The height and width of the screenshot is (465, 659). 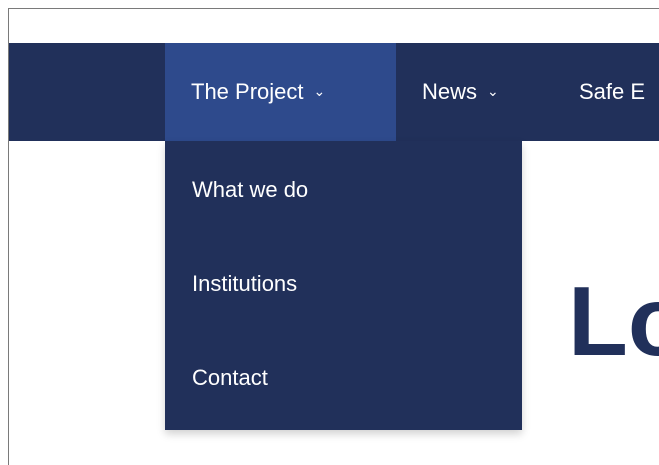 I want to click on dropdown-item-institutions: Institutions, so click(x=244, y=284).